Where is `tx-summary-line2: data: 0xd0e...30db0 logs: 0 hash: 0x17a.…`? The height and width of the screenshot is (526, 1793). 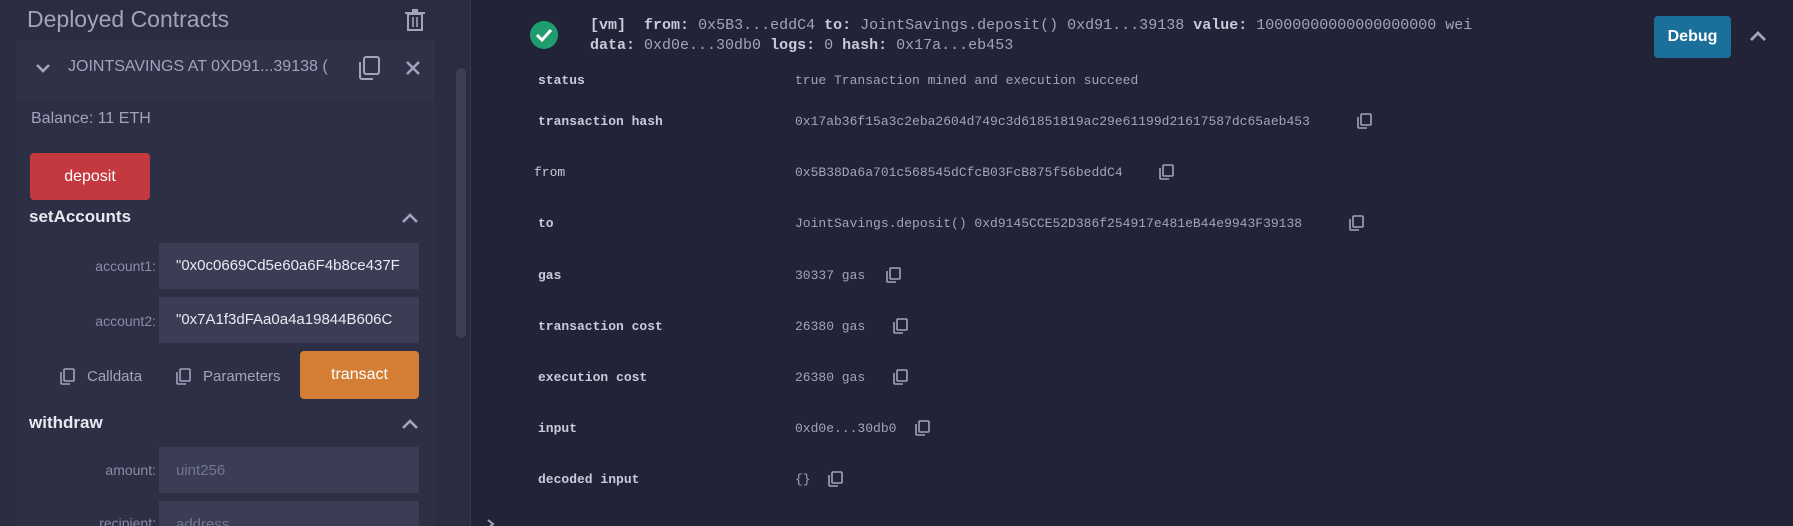
tx-summary-line2: data: 0xd0e...30db0 logs: 0 hash: 0x17a.… is located at coordinates (801, 45).